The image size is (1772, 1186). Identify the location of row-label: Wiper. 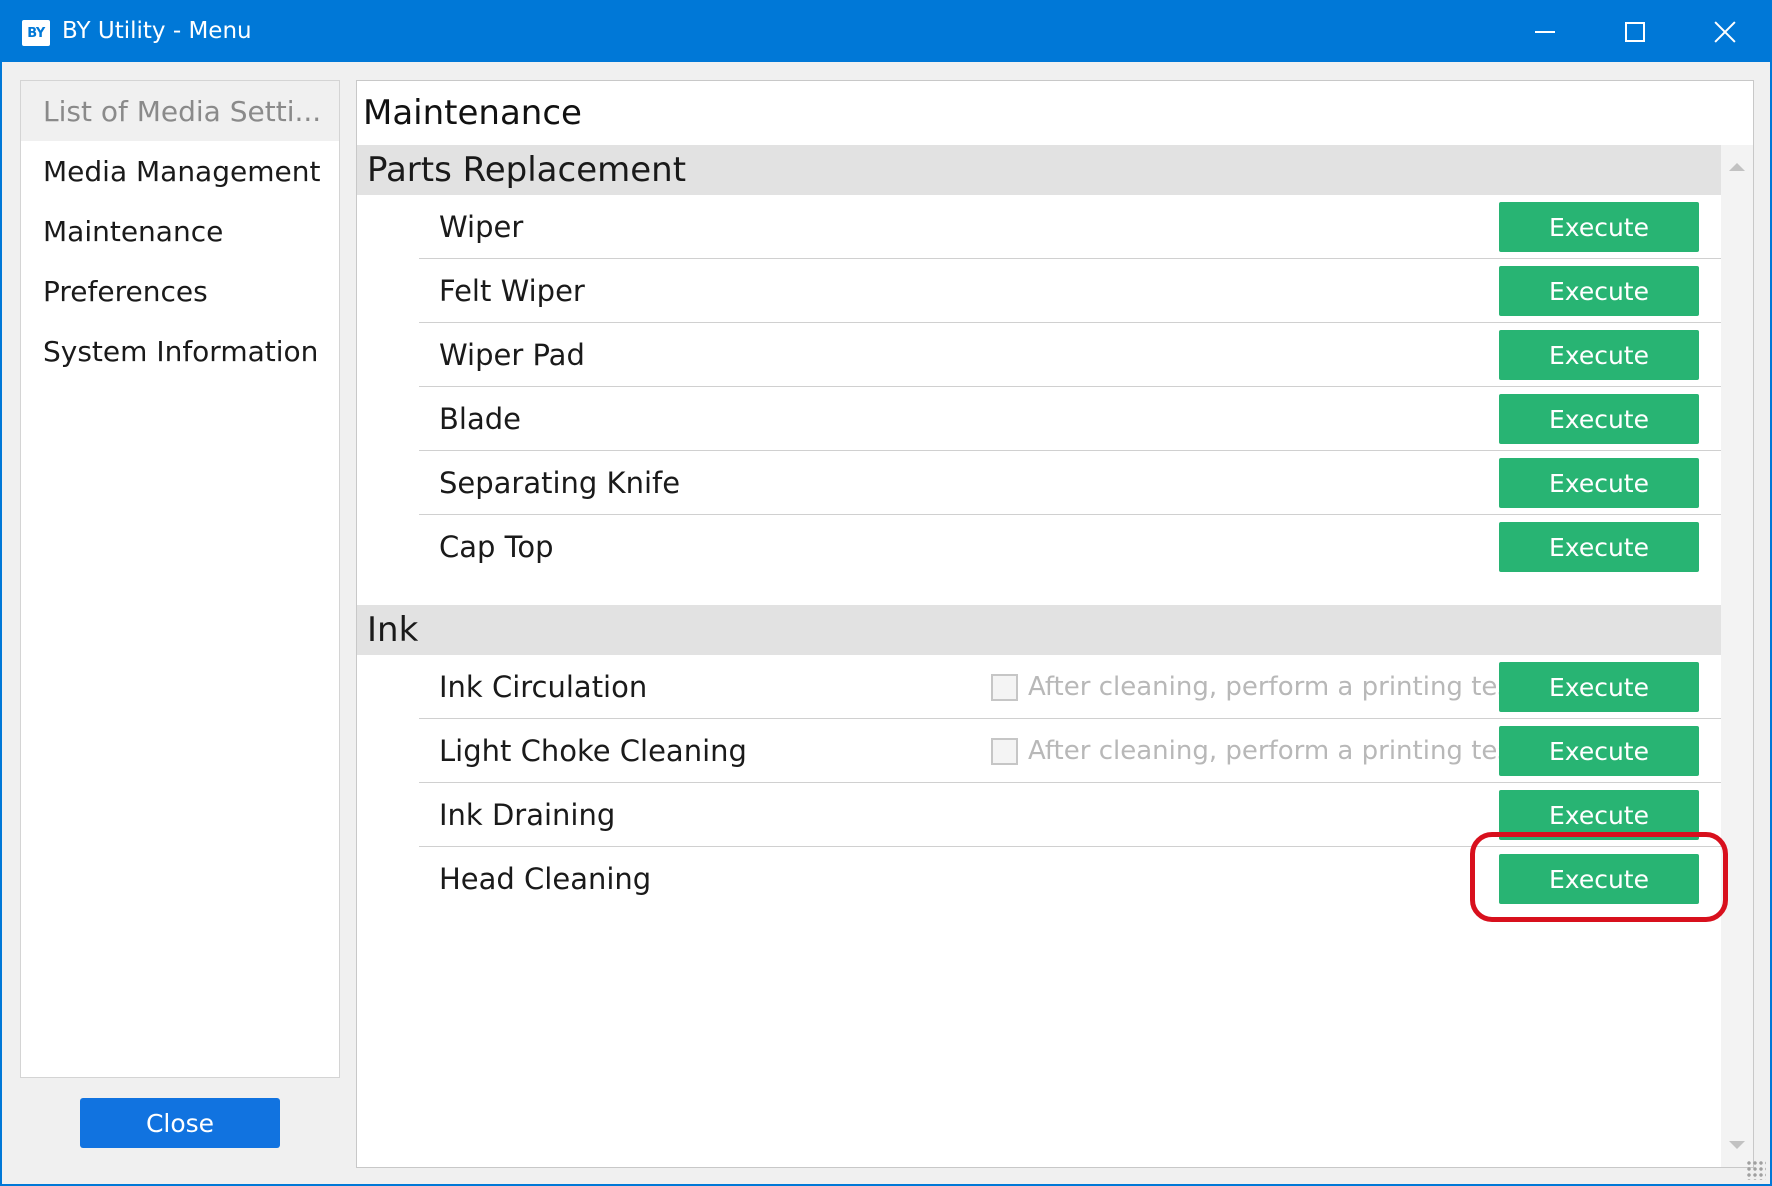
(481, 227).